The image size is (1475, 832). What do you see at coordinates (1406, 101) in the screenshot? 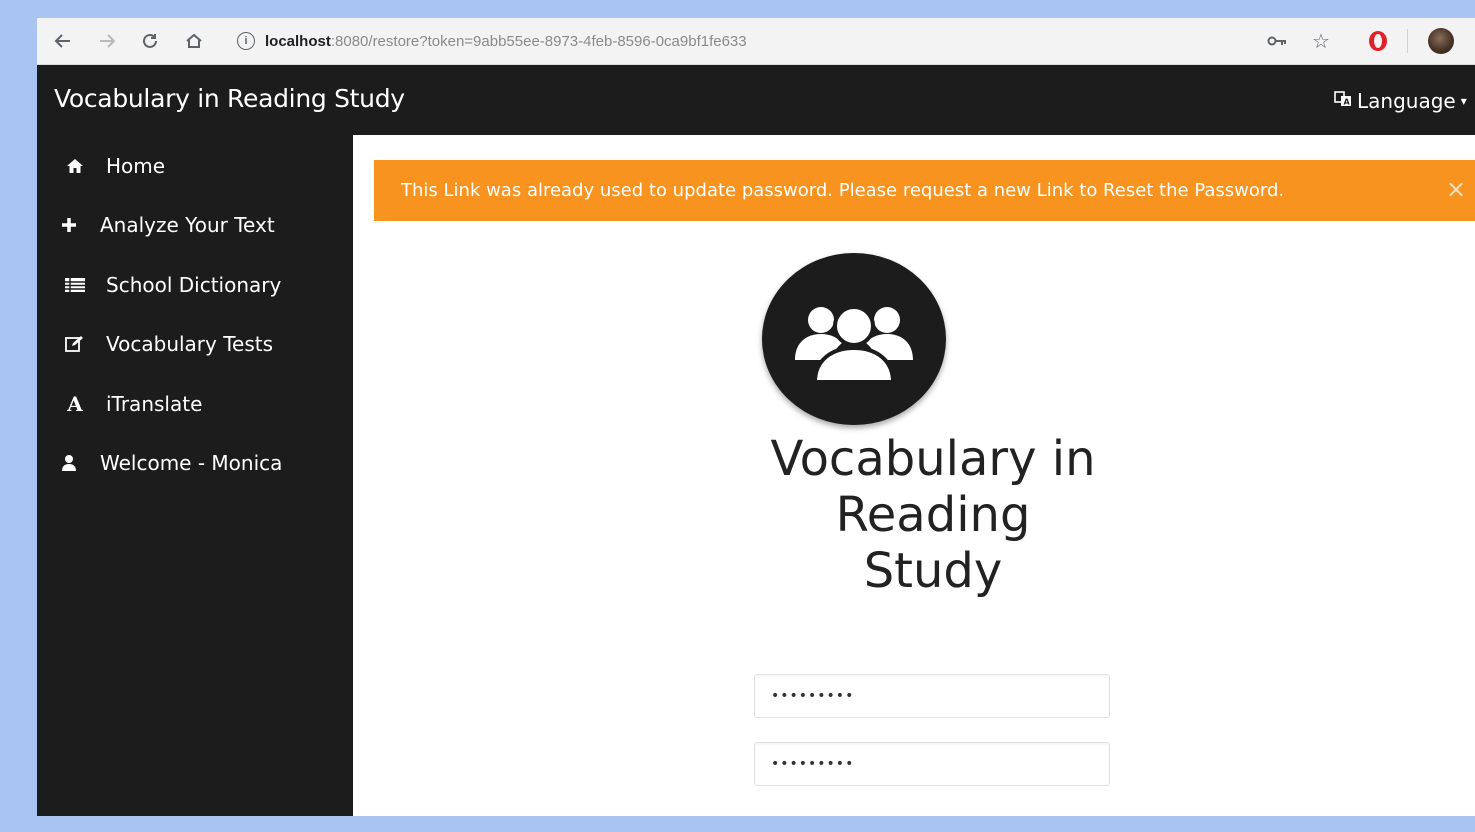
I see `language-label: Language` at bounding box center [1406, 101].